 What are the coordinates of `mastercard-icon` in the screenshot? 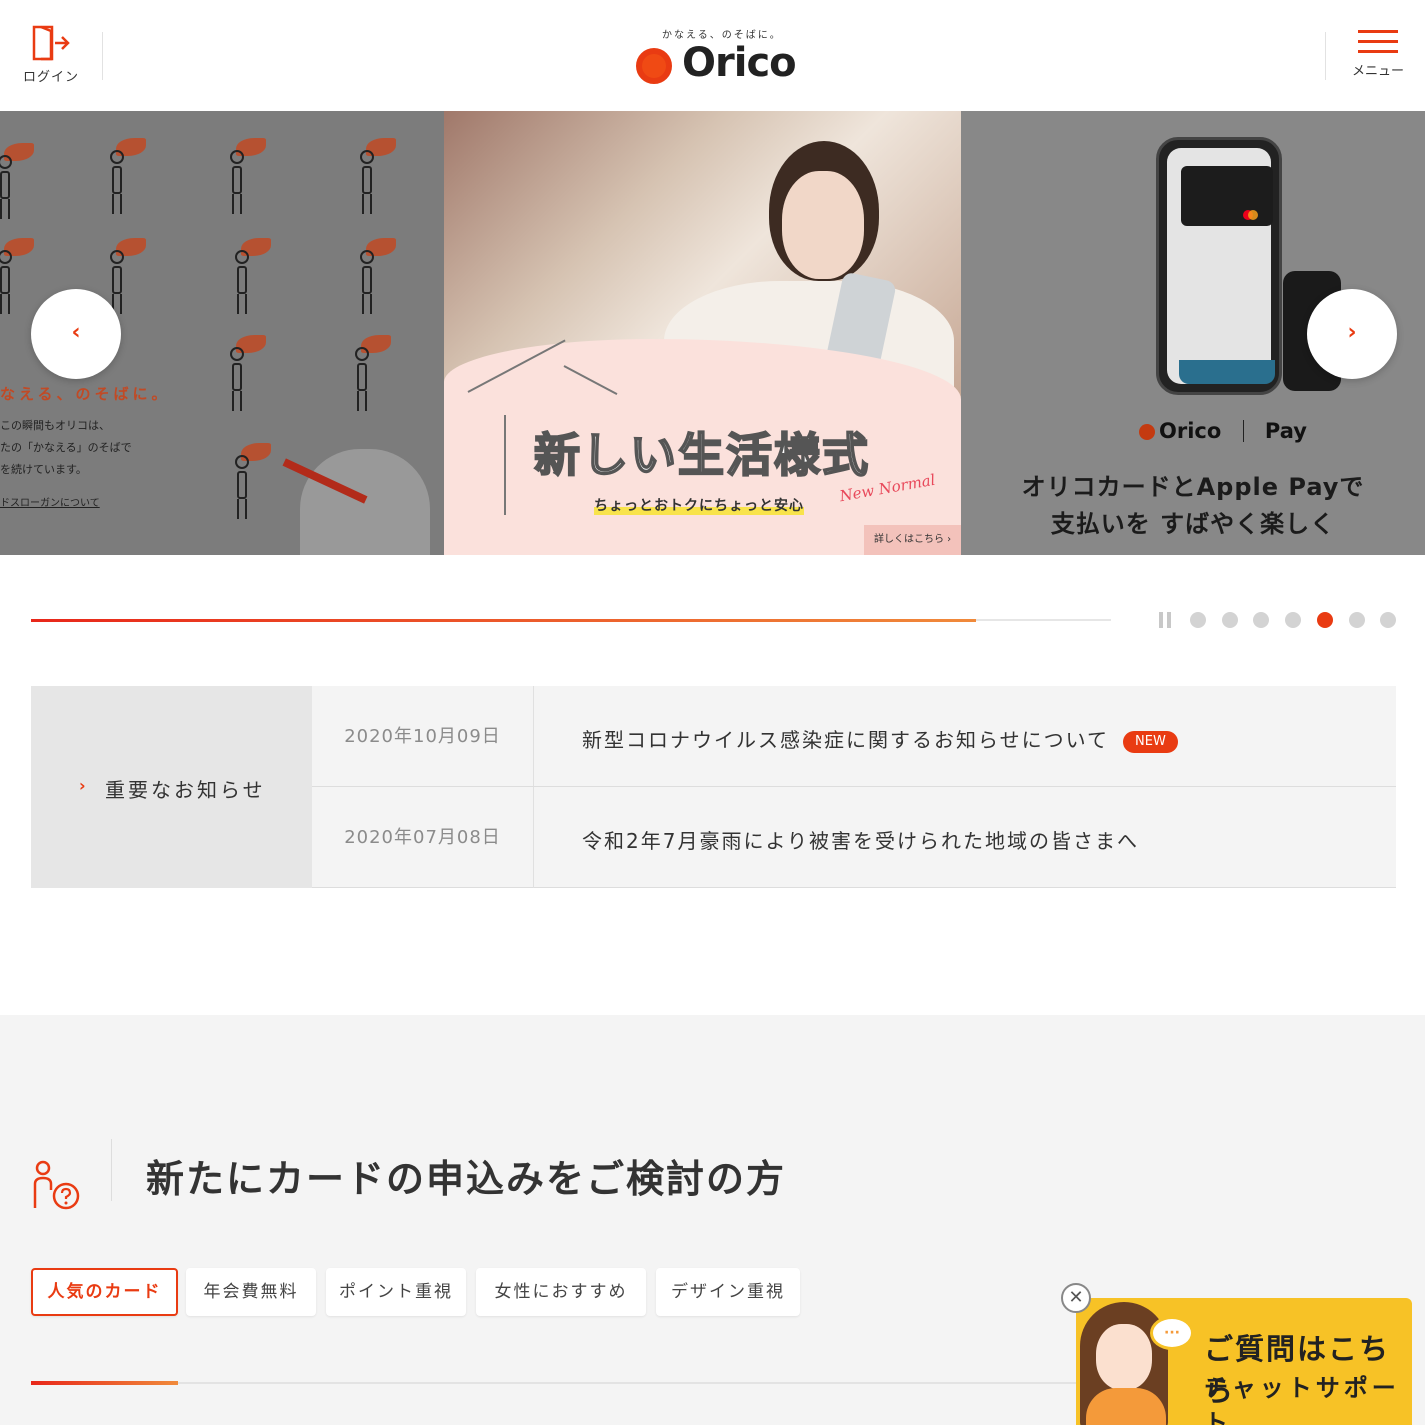 It's located at (1250, 215).